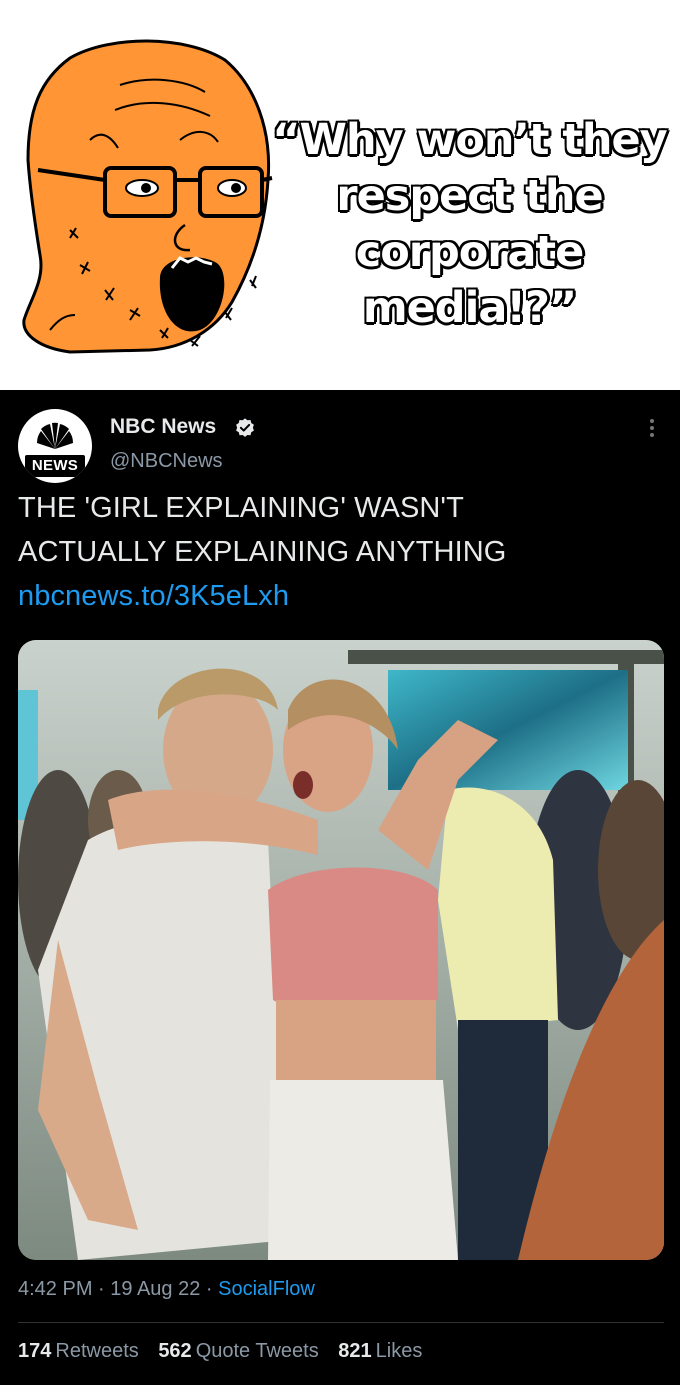 Image resolution: width=680 pixels, height=1385 pixels. Describe the element at coordinates (470, 196) in the screenshot. I see `meme-caption-line: respect the` at that location.